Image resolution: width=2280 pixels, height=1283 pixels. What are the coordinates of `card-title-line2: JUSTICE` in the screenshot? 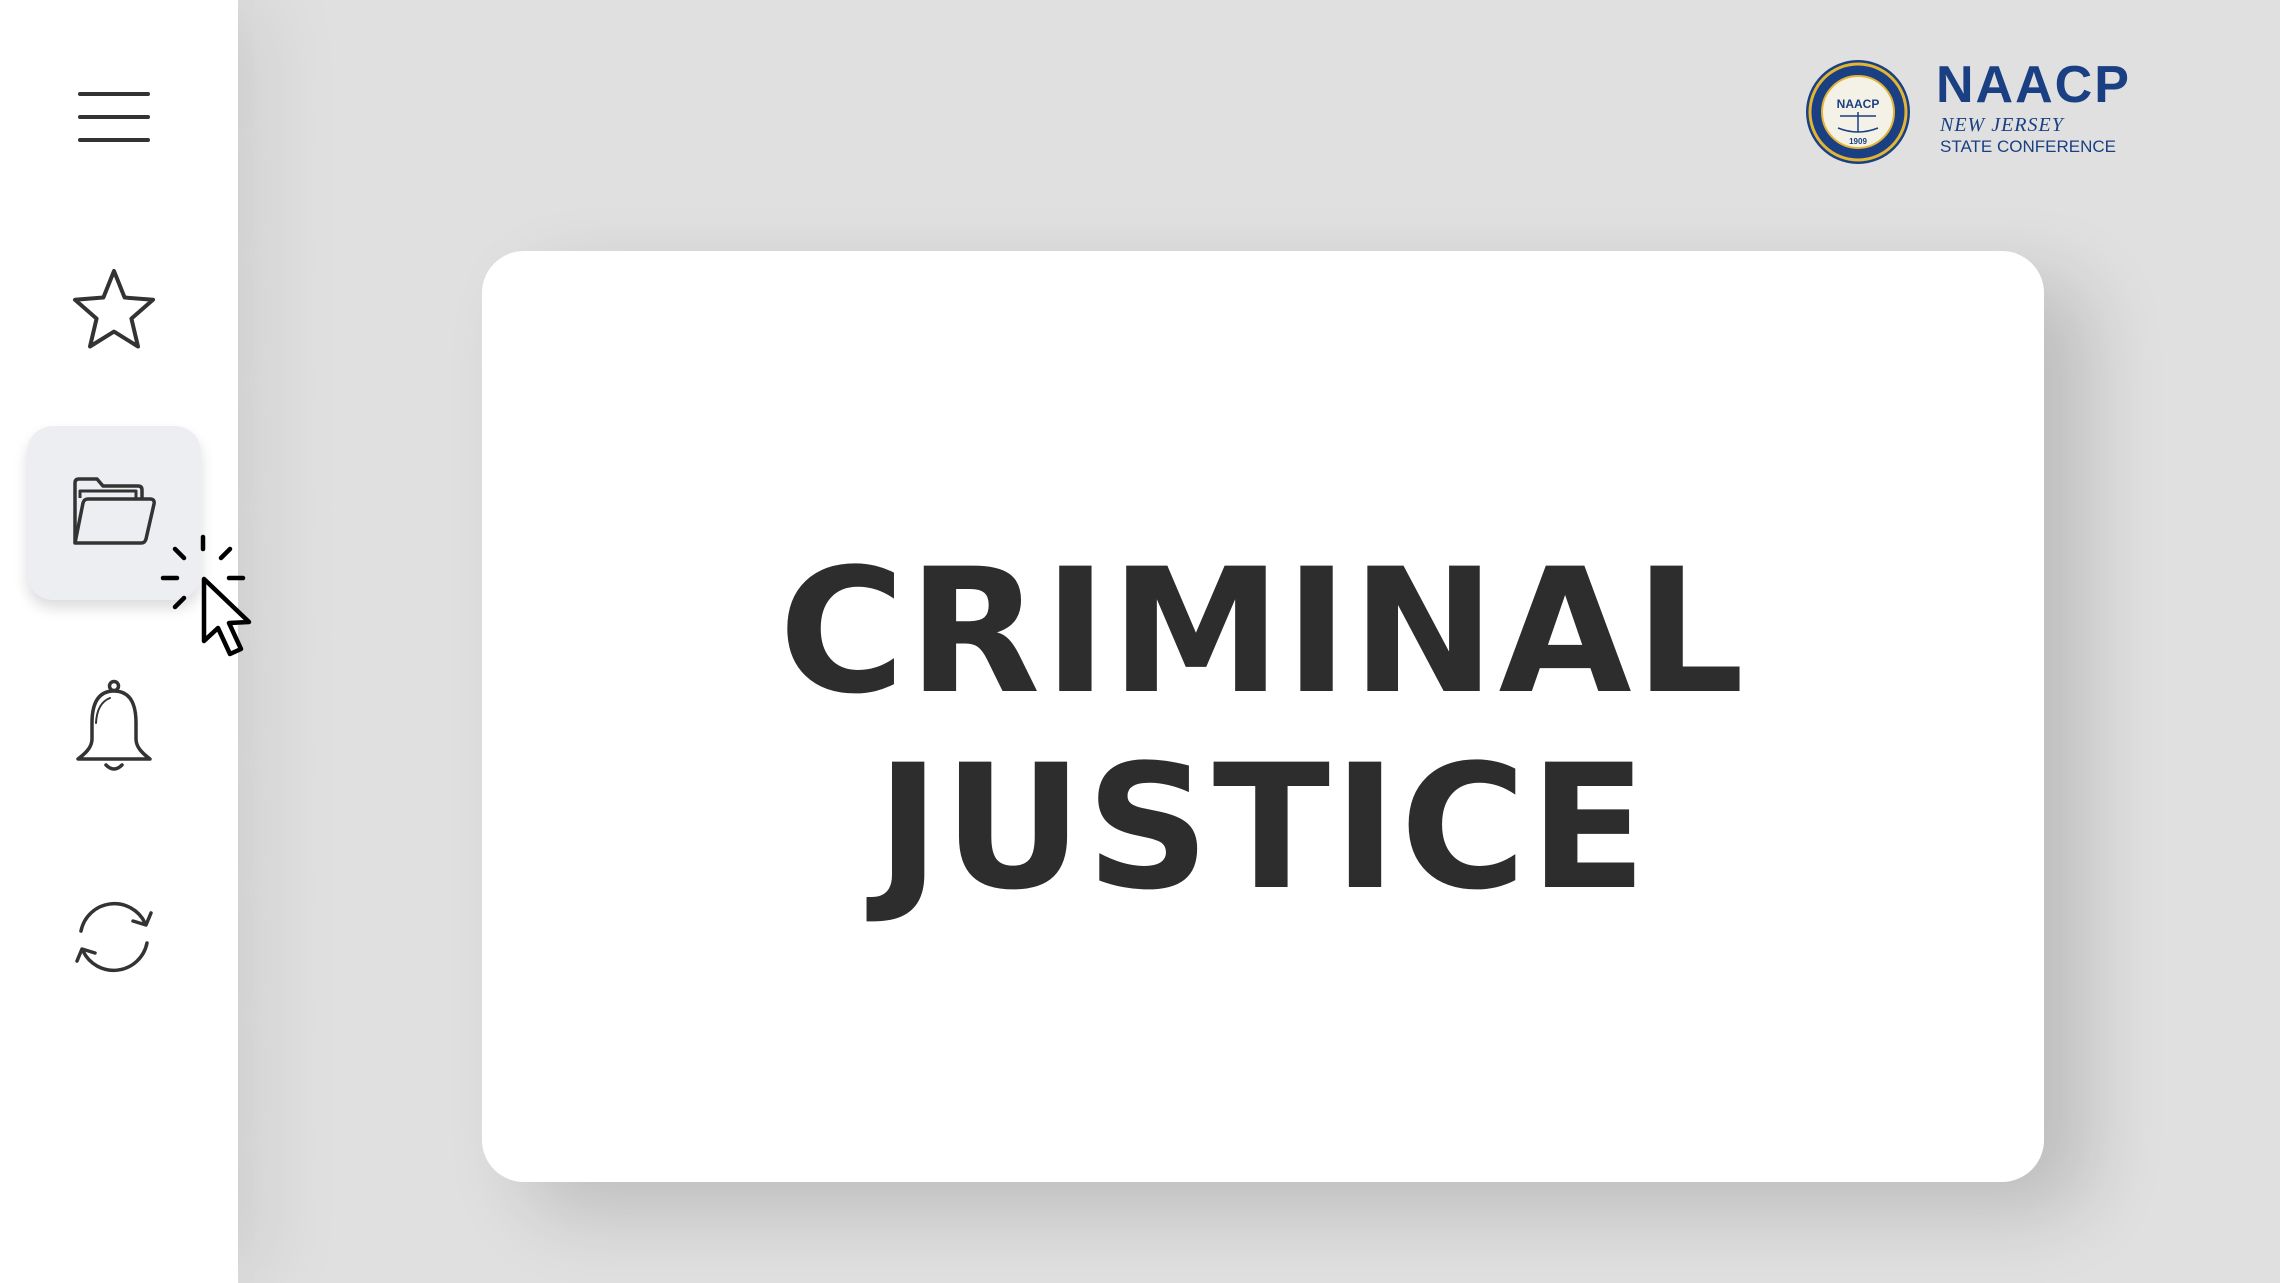 It's located at (1263, 827).